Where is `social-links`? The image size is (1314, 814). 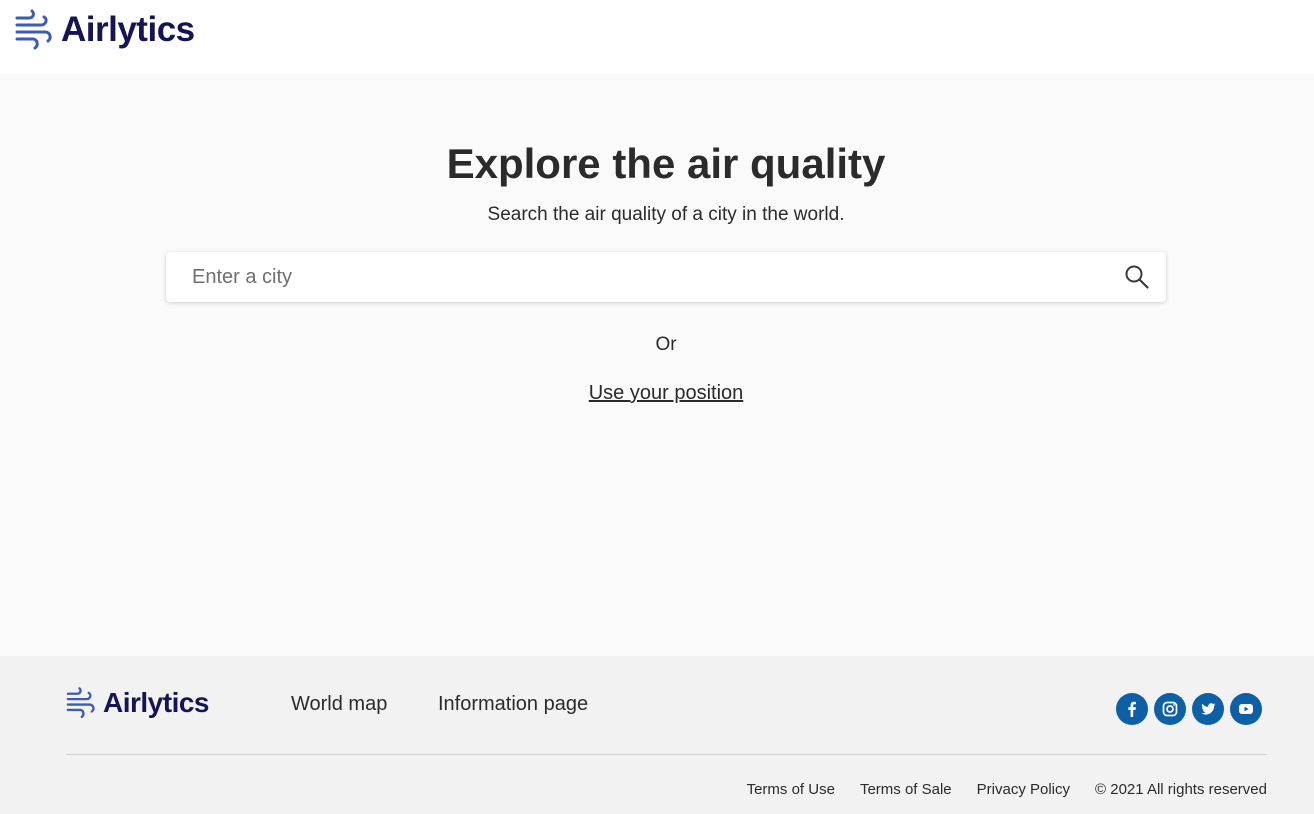
social-links is located at coordinates (1189, 709).